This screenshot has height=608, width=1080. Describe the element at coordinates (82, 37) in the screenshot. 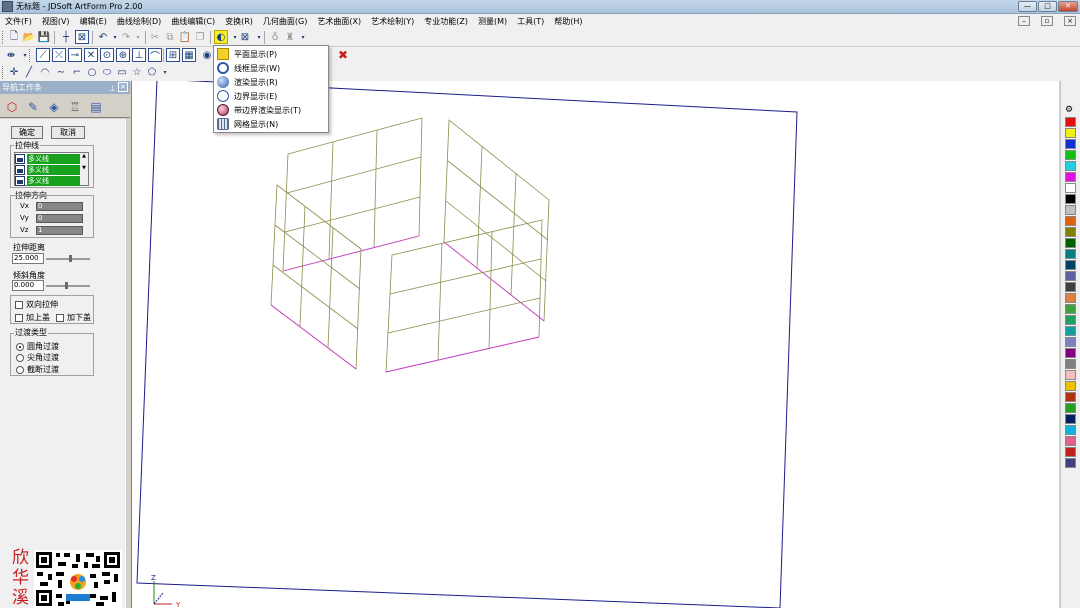

I see `select-box-icon: ⊠` at that location.